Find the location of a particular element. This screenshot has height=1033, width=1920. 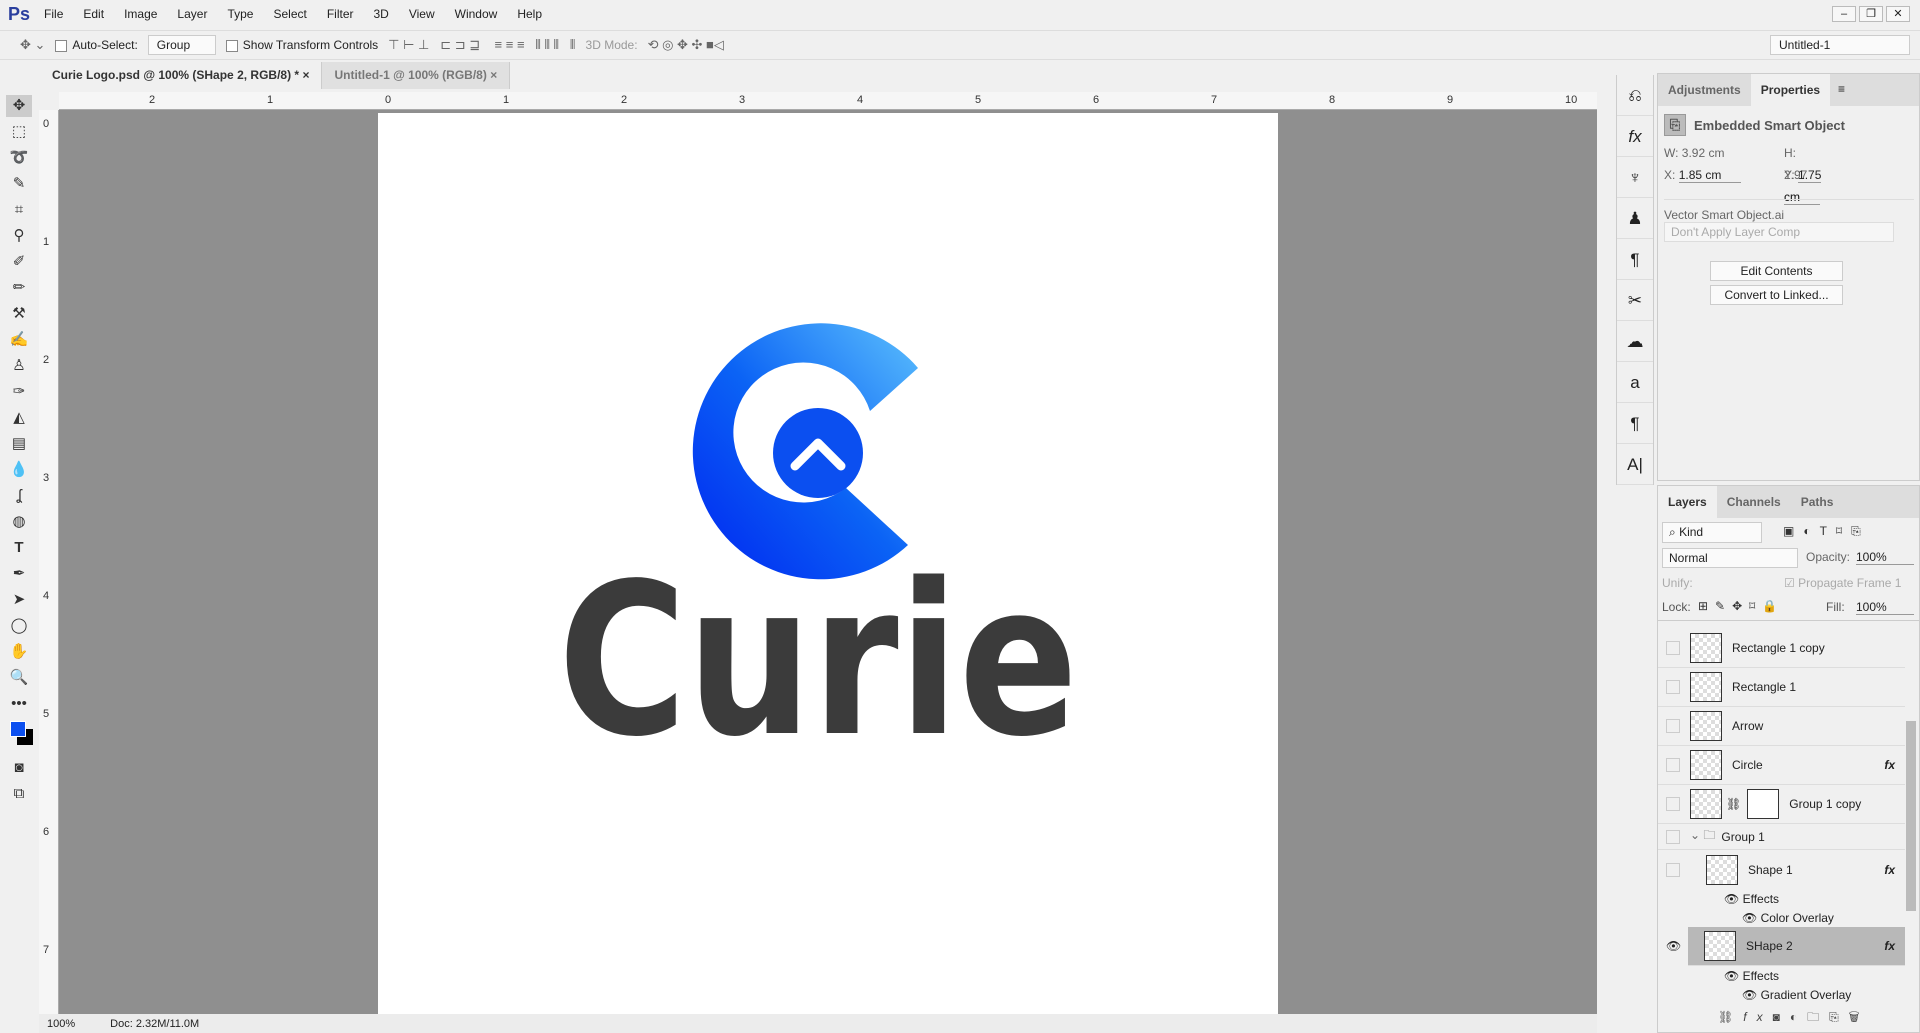

sponge-tool-icon: ◍ is located at coordinates (19, 522).